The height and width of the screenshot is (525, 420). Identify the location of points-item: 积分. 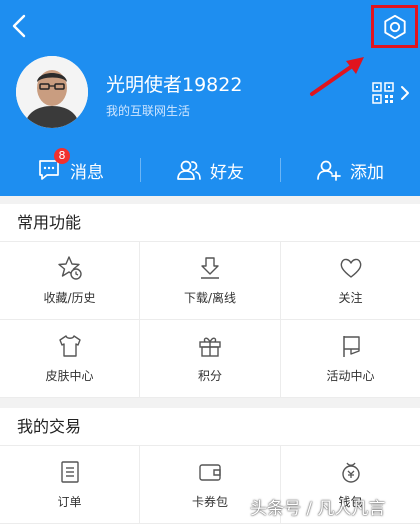
(210, 359).